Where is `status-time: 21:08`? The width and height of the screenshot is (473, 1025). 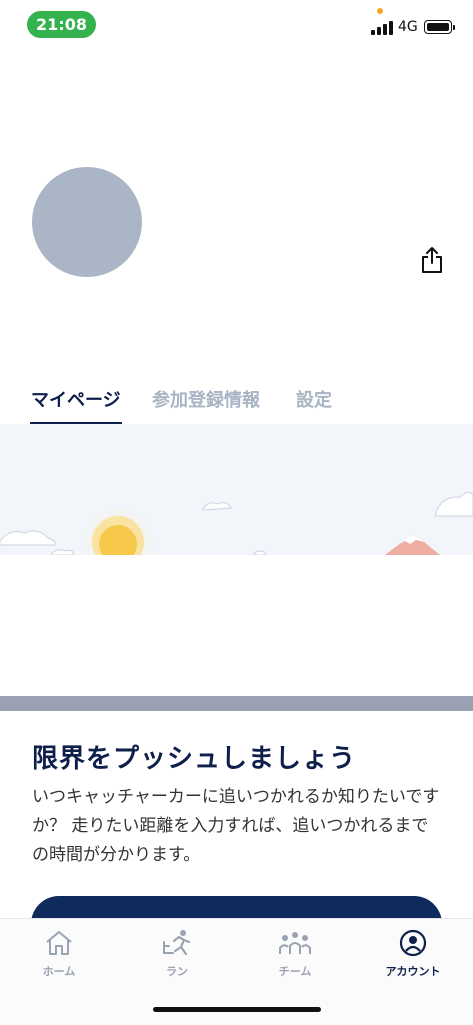
status-time: 21:08 is located at coordinates (61, 24).